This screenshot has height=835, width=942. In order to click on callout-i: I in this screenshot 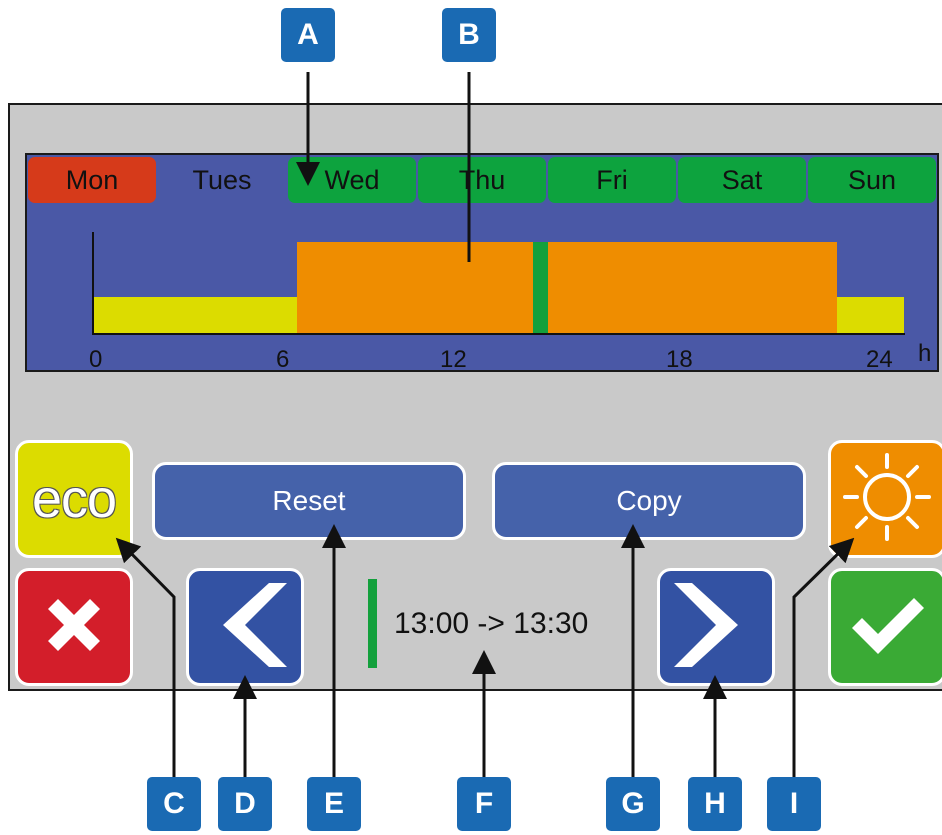, I will do `click(794, 804)`.